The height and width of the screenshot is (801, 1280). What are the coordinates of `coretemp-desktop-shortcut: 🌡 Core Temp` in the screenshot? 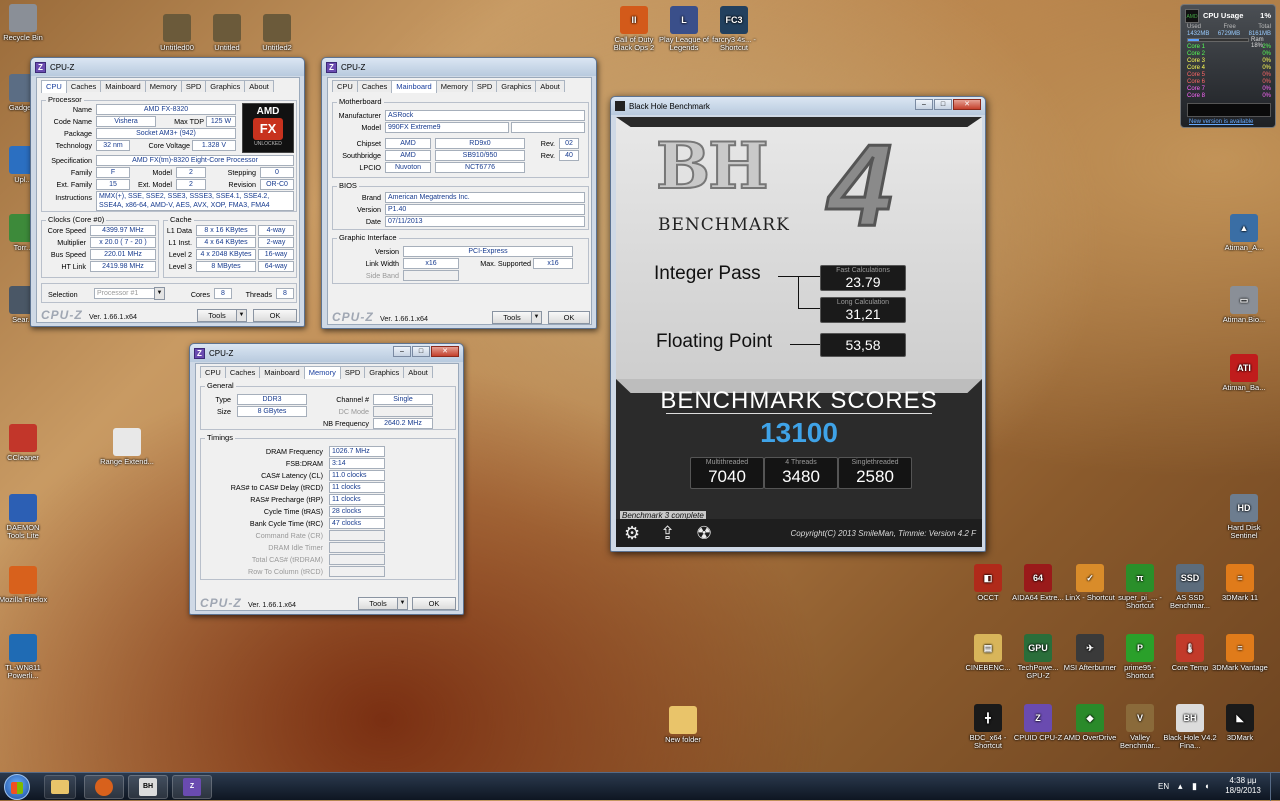 It's located at (1190, 653).